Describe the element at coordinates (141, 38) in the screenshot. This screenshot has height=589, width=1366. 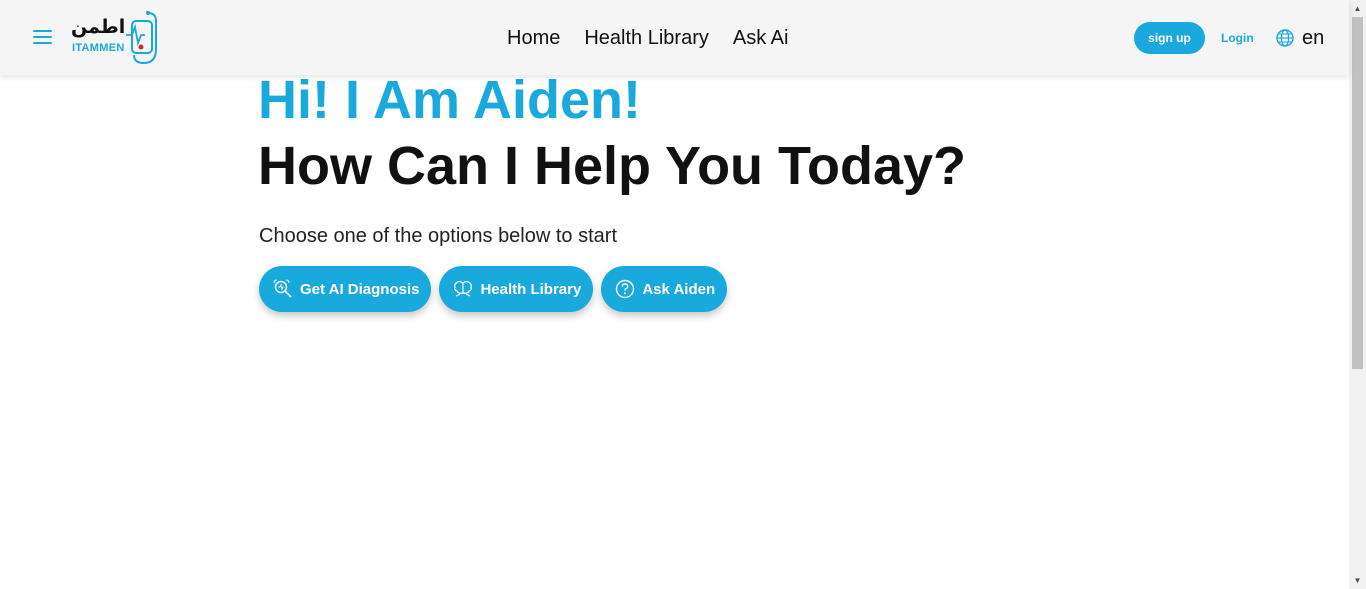
I see `stethoscope-logo-icon` at that location.